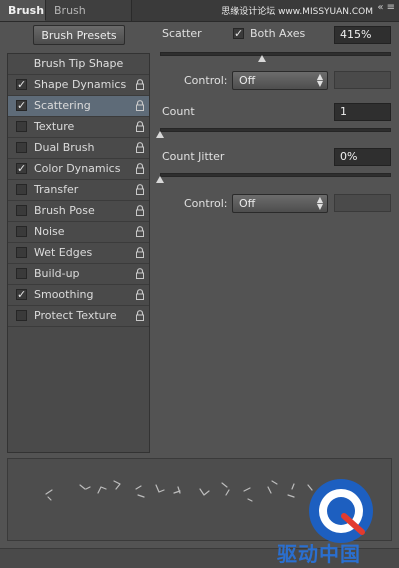 The height and width of the screenshot is (568, 399). Describe the element at coordinates (275, 130) in the screenshot. I see `count-slider-track` at that location.